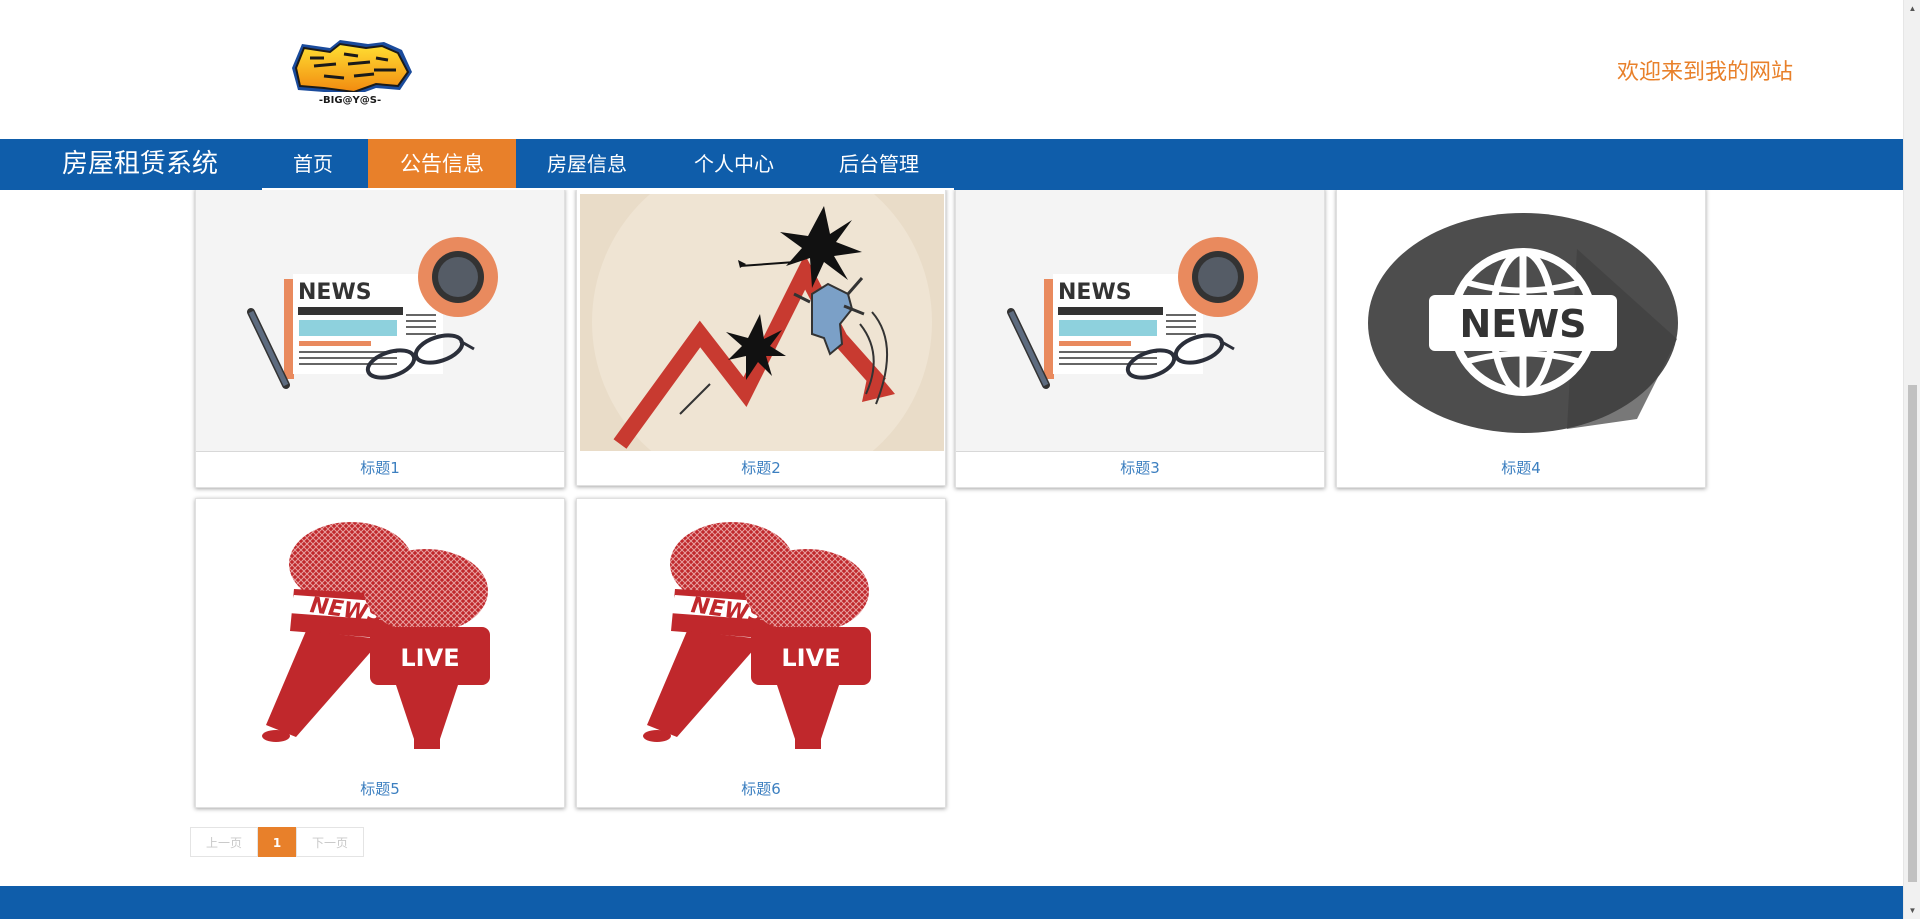 The width and height of the screenshot is (1920, 919). What do you see at coordinates (350, 73) in the screenshot?
I see `site-logo: -BIG@Y@S-` at bounding box center [350, 73].